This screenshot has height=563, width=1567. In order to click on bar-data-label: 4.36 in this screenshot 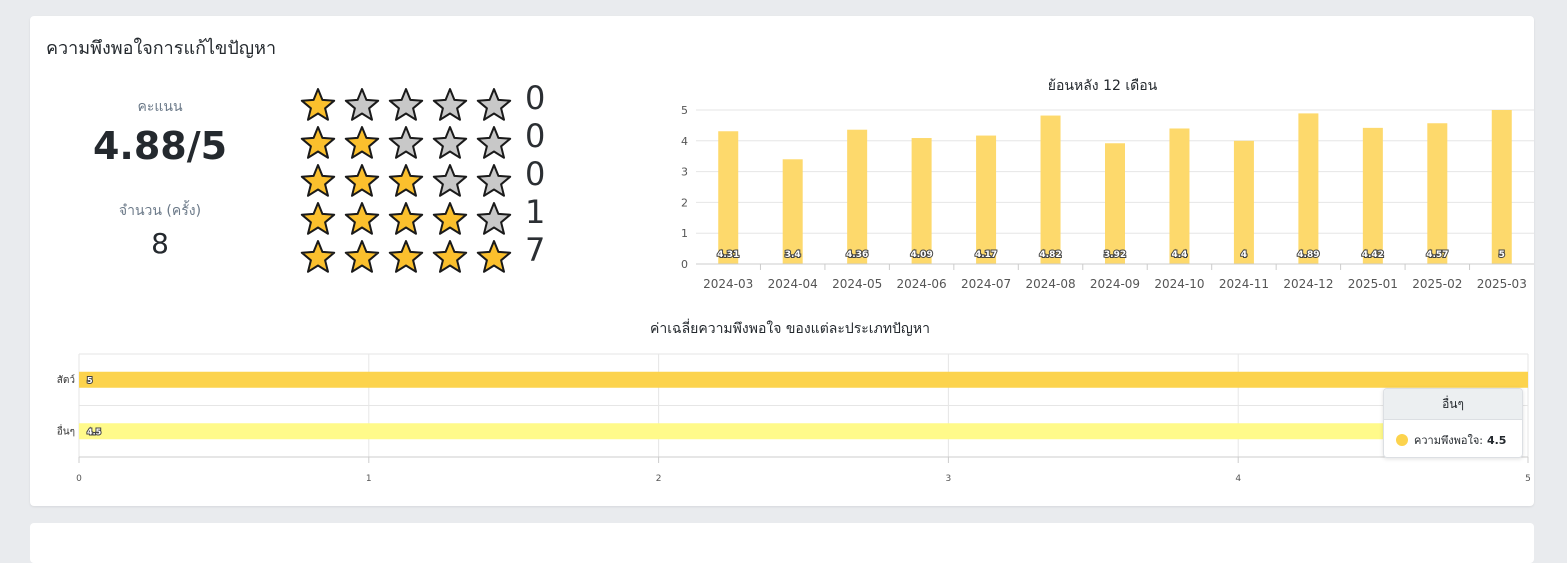, I will do `click(857, 255)`.